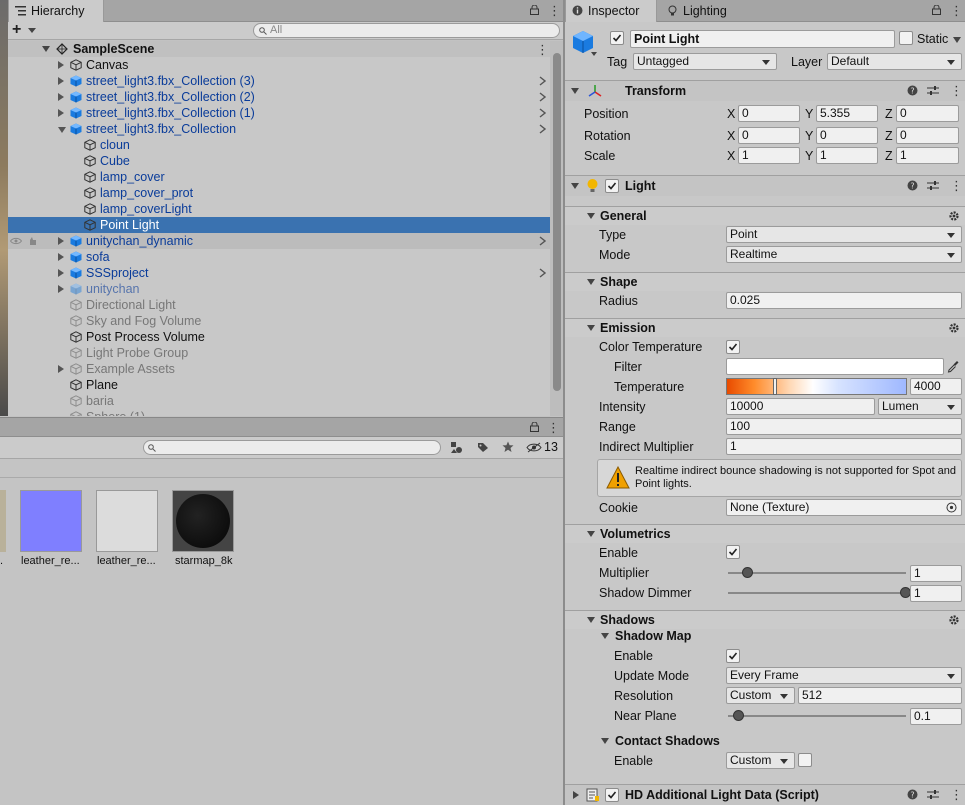 The image size is (965, 805). I want to click on hd-light-data-header: HD Additional Light Data (Script) ? ⋮, so click(765, 794).